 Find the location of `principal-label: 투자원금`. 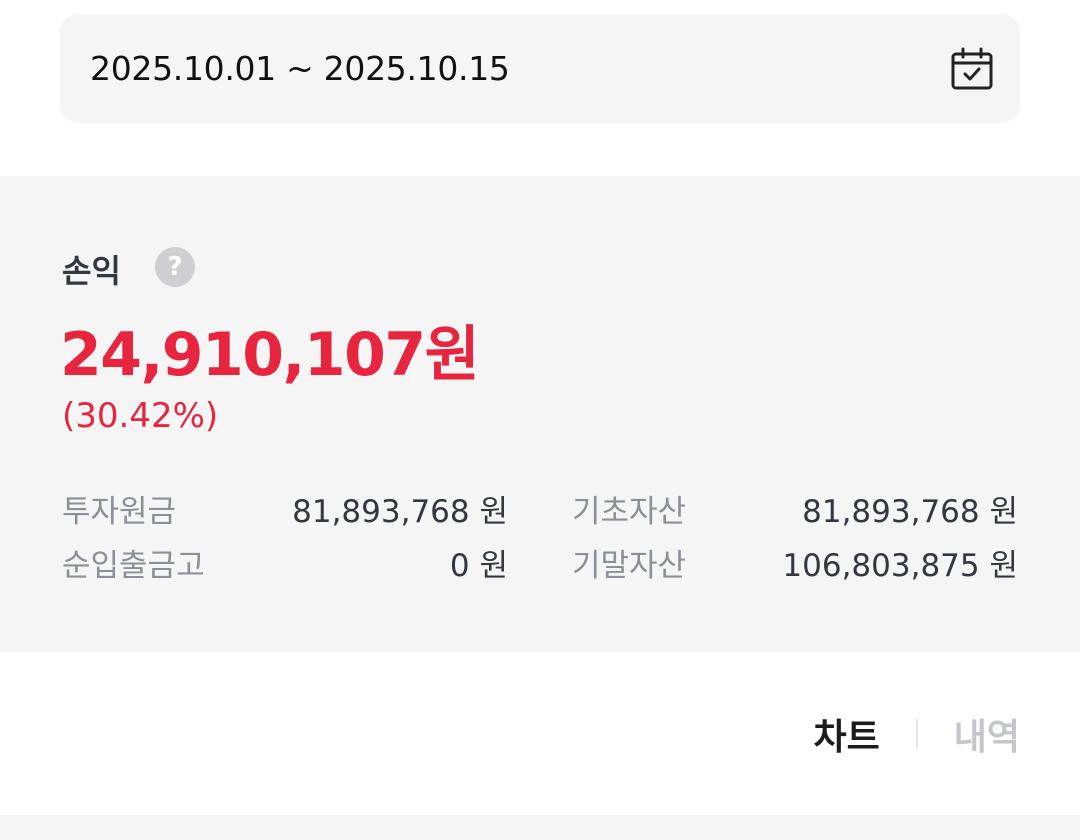

principal-label: 투자원금 is located at coordinates (119, 512).